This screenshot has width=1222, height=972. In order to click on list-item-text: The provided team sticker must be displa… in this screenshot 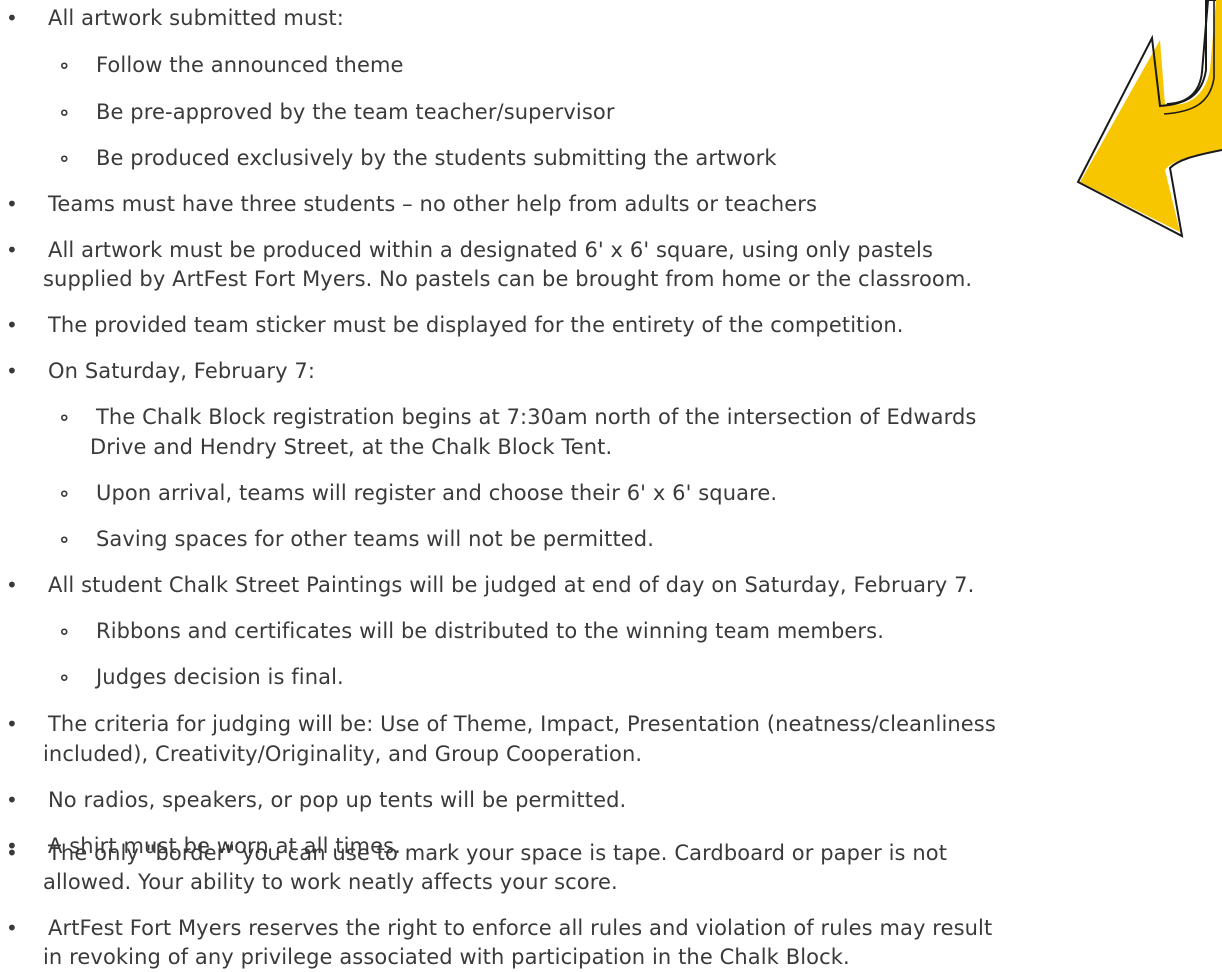, I will do `click(476, 325)`.